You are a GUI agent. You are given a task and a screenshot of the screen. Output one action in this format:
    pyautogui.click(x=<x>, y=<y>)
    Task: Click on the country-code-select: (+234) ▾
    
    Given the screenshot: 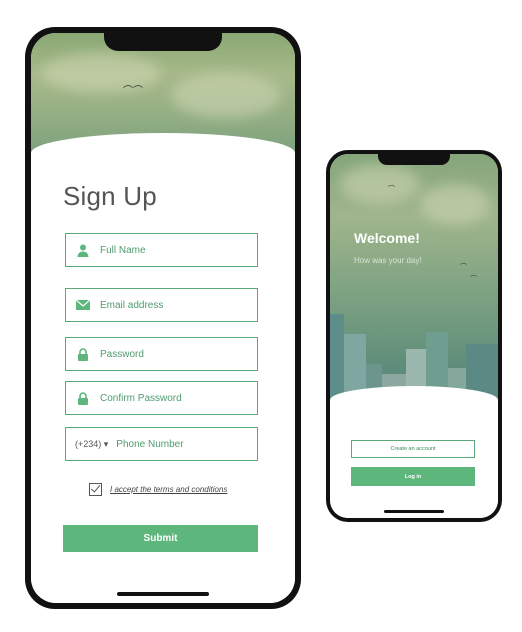 What is the action you would take?
    pyautogui.click(x=91, y=444)
    